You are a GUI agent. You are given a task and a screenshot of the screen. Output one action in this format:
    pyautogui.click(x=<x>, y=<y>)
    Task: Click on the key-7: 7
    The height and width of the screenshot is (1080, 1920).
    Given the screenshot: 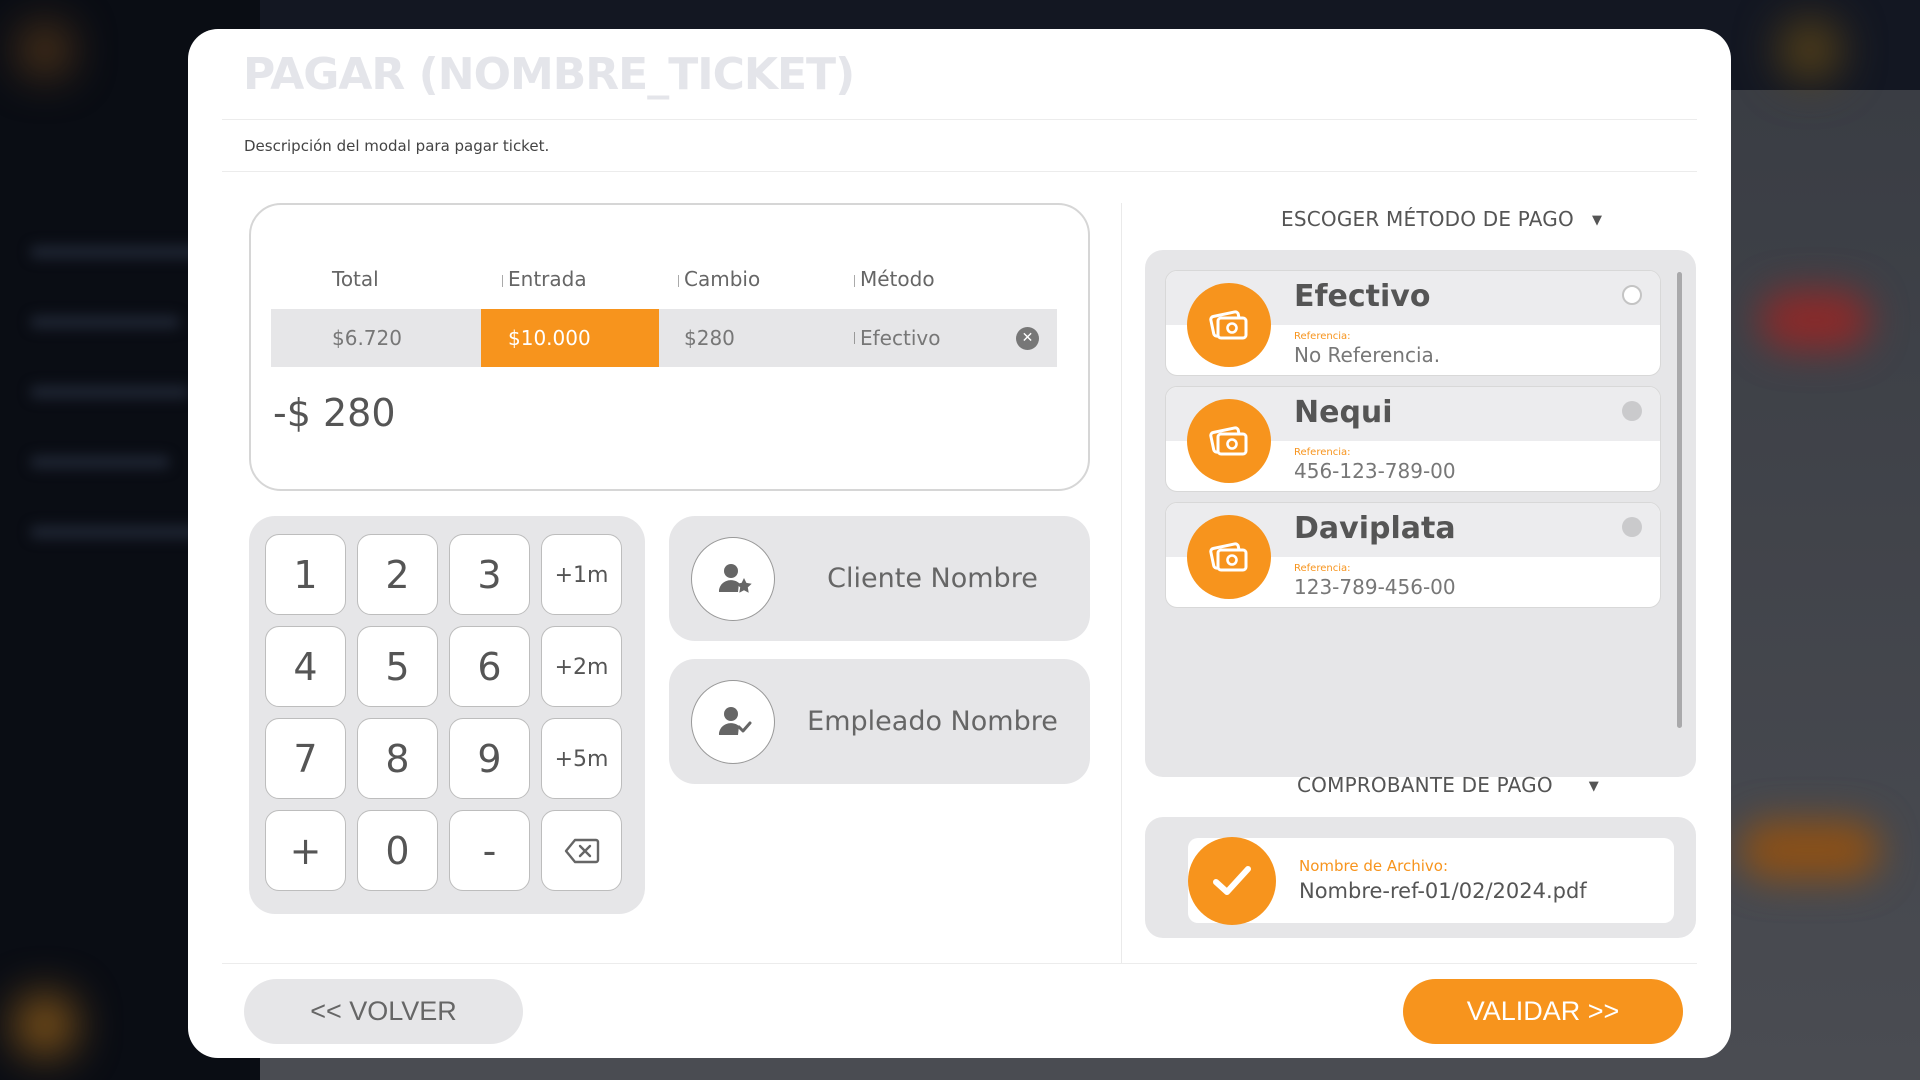 What is the action you would take?
    pyautogui.click(x=305, y=758)
    